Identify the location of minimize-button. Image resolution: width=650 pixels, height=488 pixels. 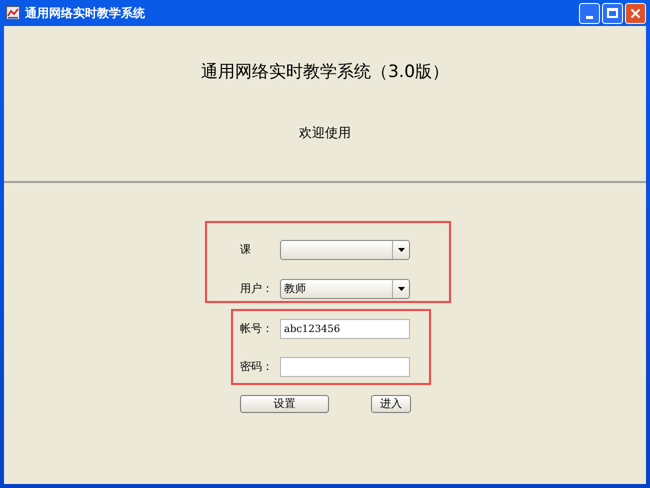
(589, 13).